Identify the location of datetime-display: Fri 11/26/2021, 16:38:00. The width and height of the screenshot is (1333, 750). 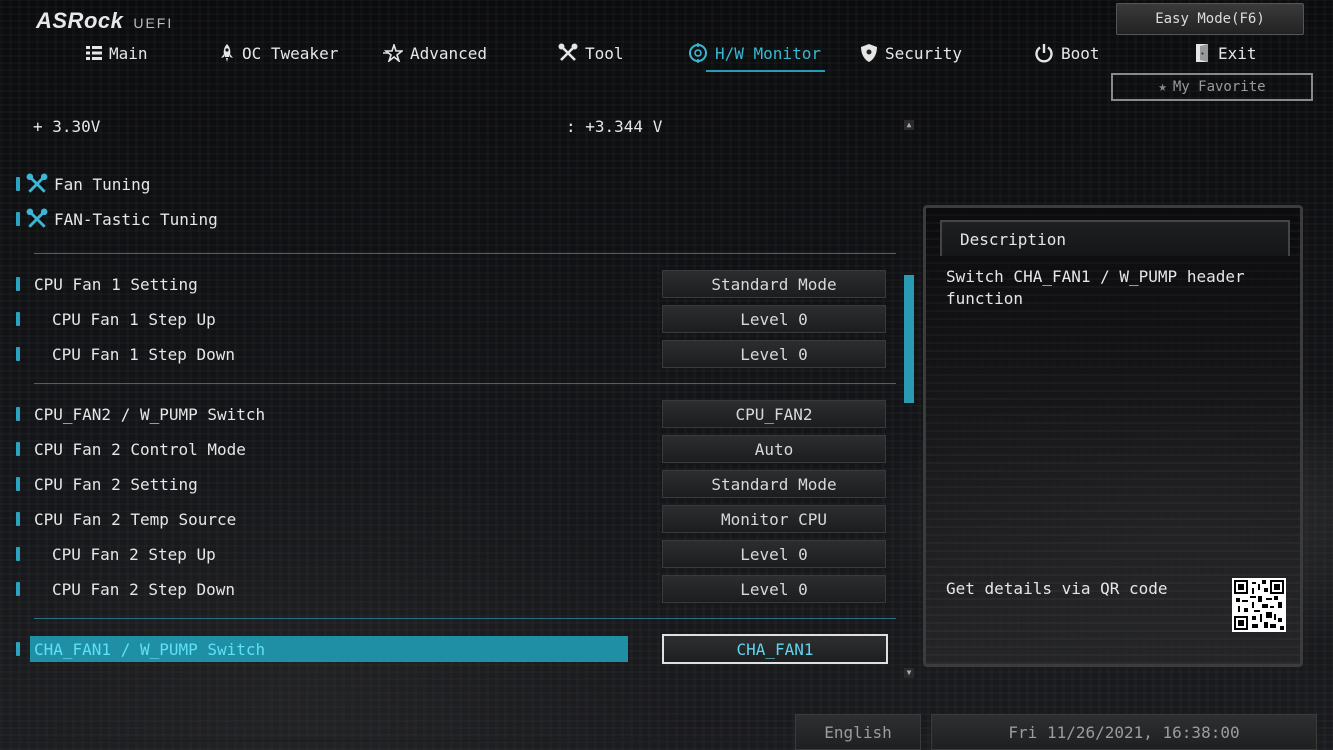
(1124, 732).